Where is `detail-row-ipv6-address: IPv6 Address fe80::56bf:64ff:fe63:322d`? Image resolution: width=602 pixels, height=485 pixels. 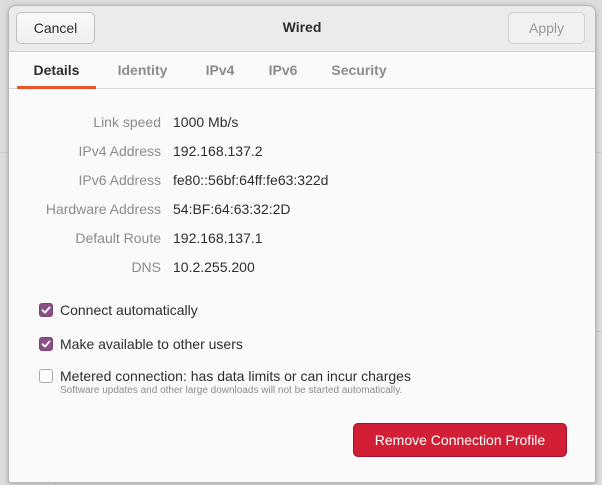
detail-row-ipv6-address: IPv6 Address fe80::56bf:64ff:fe63:322d is located at coordinates (302, 180).